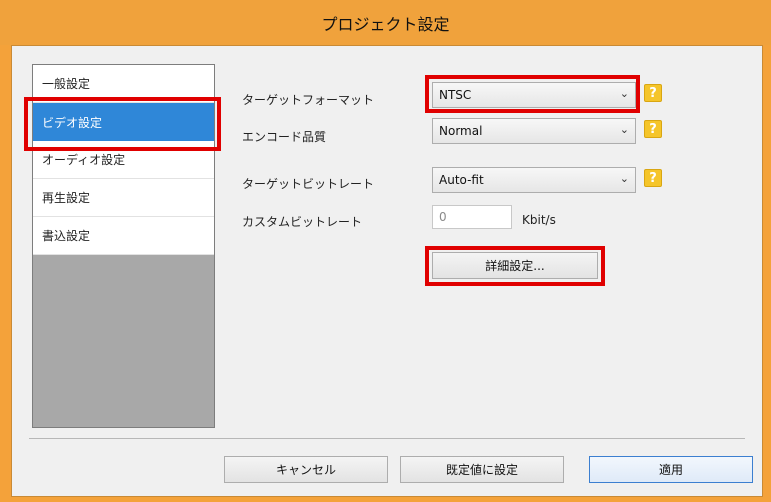  I want to click on encode-quality-value: Normal, so click(461, 131).